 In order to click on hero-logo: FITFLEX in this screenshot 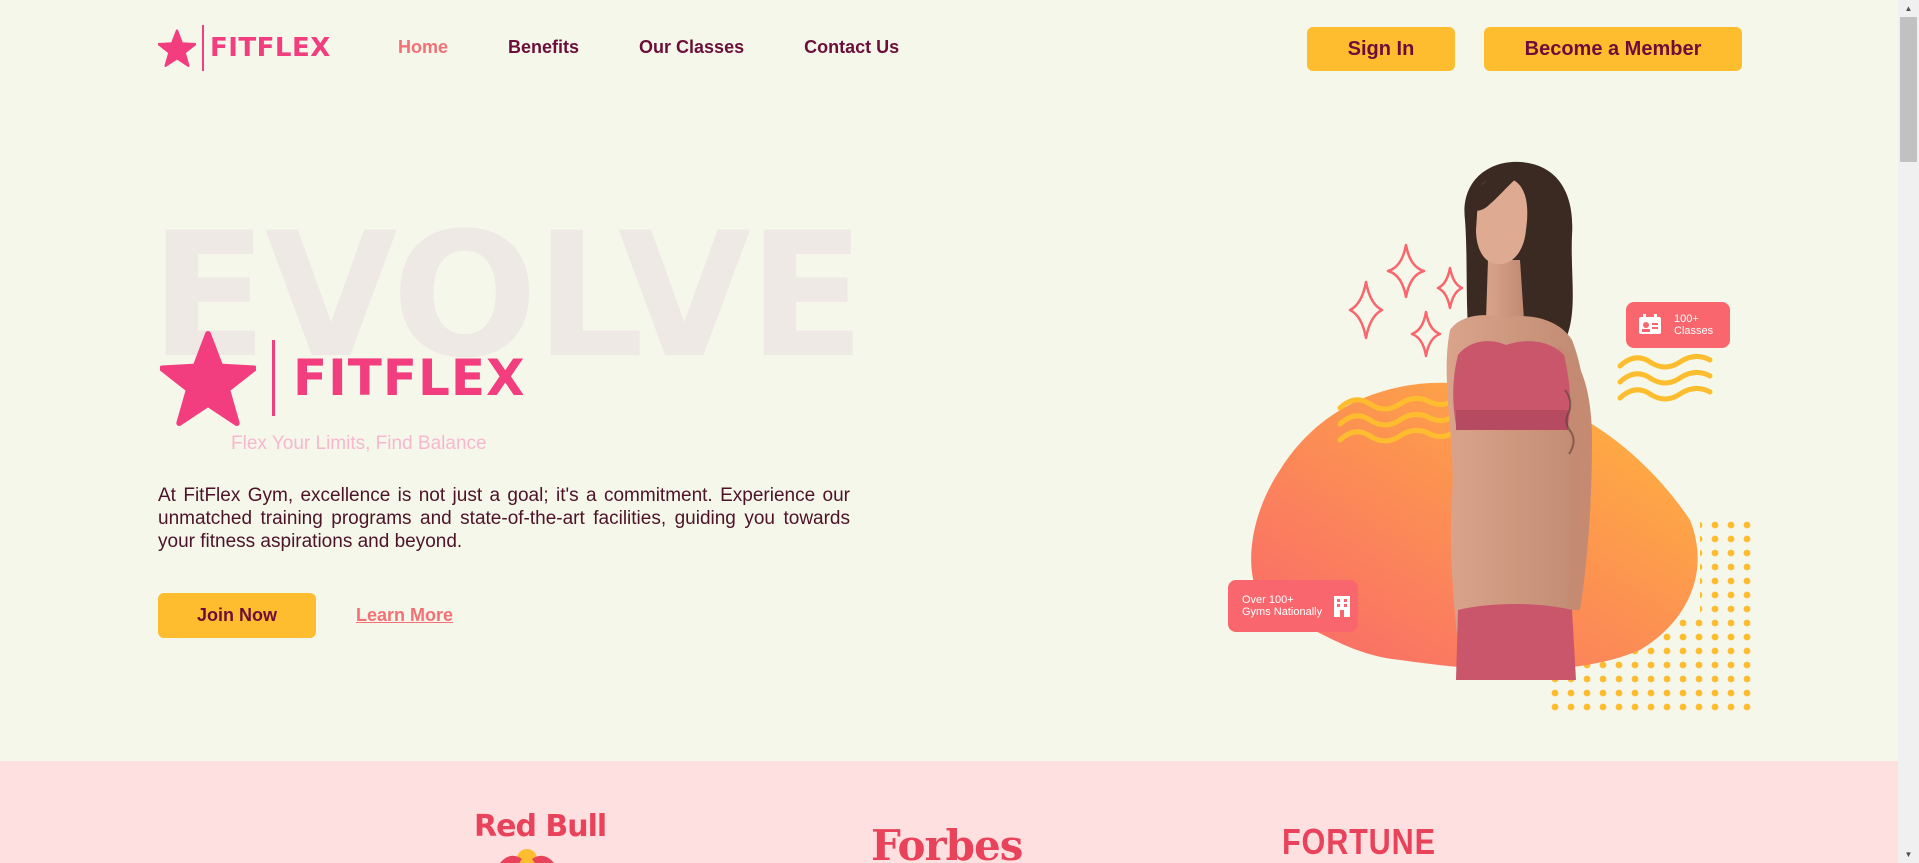, I will do `click(343, 378)`.